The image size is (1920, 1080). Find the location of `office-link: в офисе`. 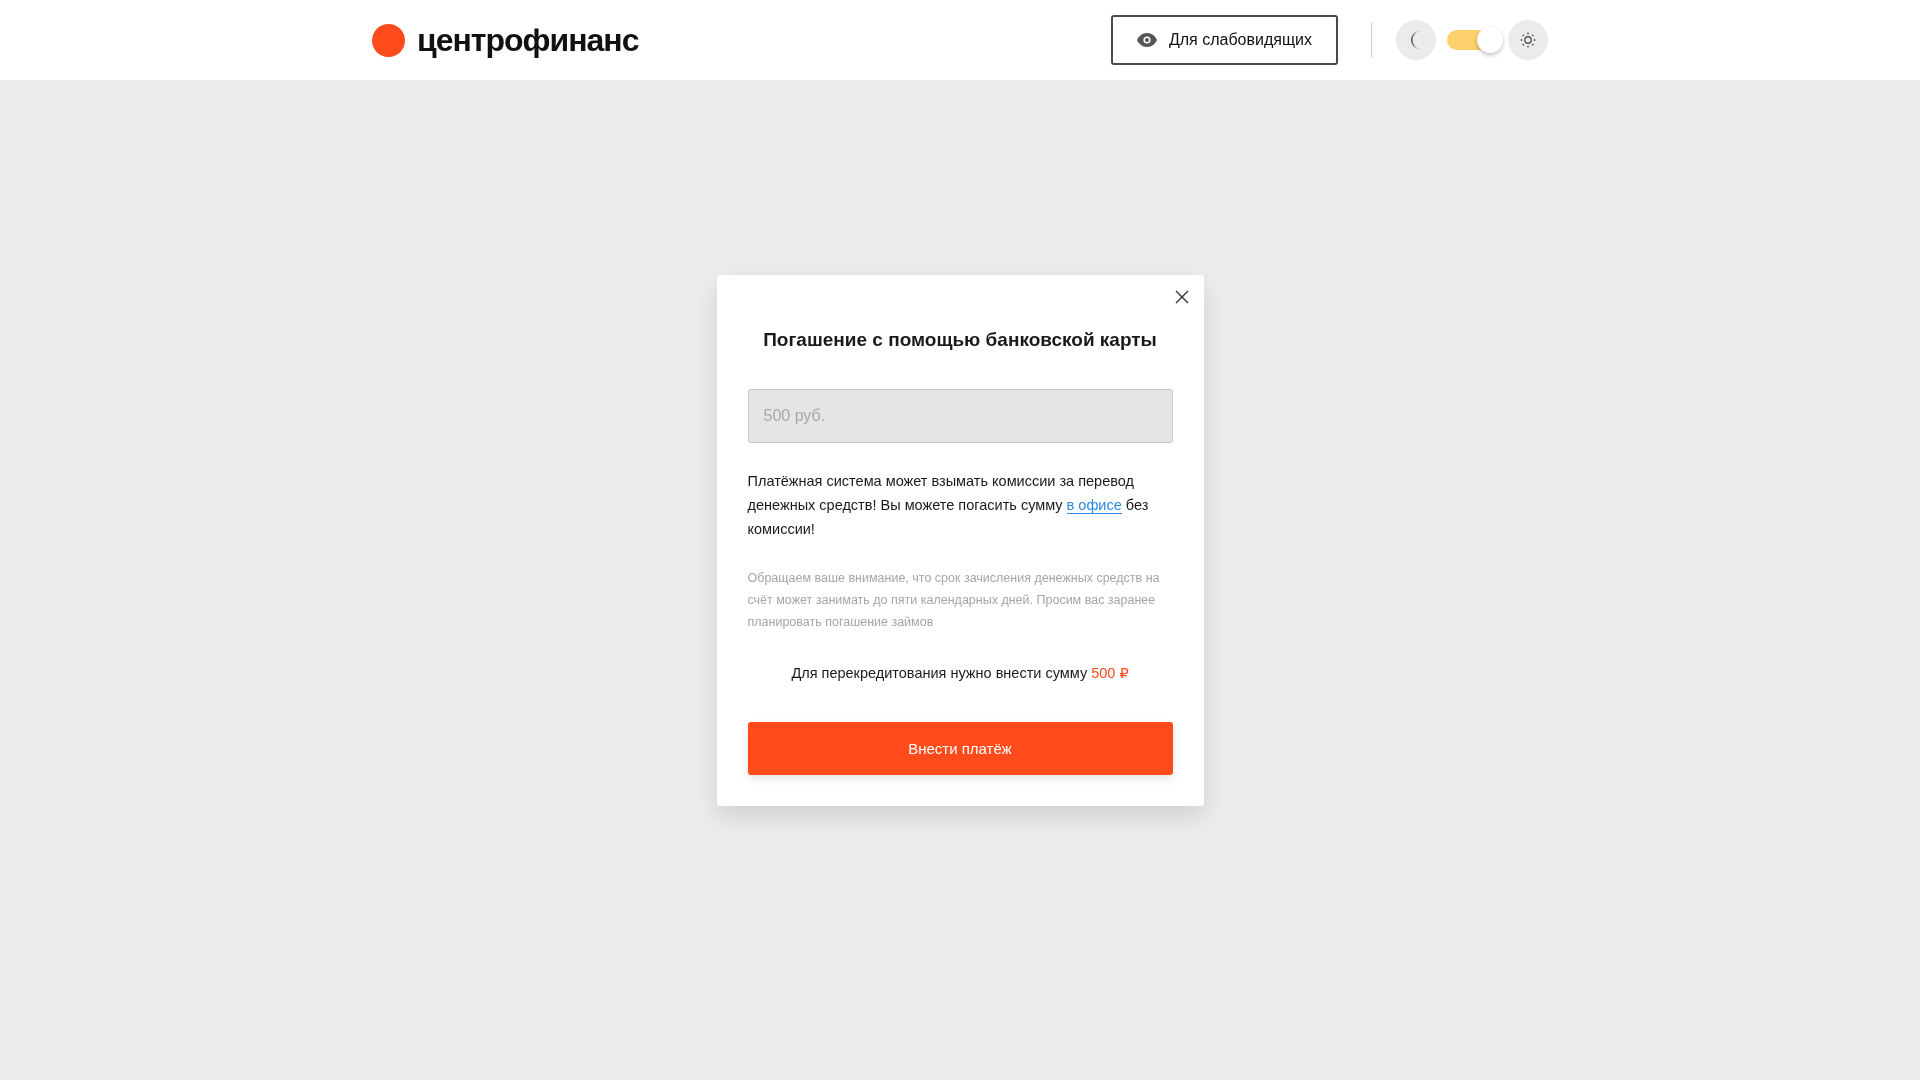

office-link: в офисе is located at coordinates (1094, 505).